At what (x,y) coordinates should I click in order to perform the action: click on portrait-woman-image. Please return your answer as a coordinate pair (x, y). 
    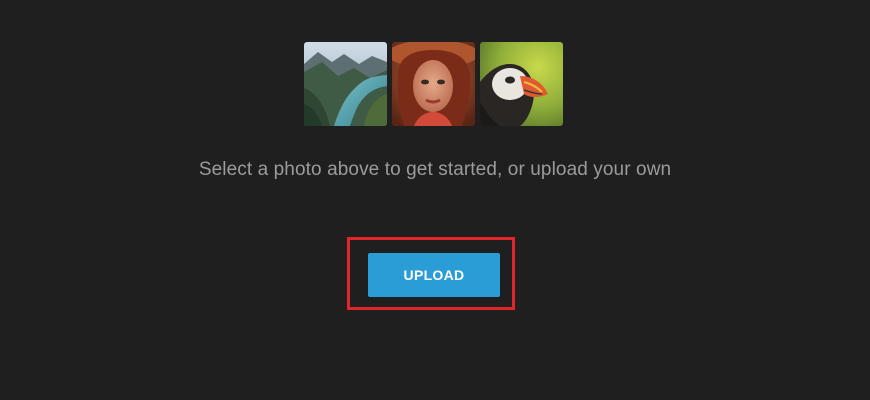
    Looking at the image, I should click on (433, 84).